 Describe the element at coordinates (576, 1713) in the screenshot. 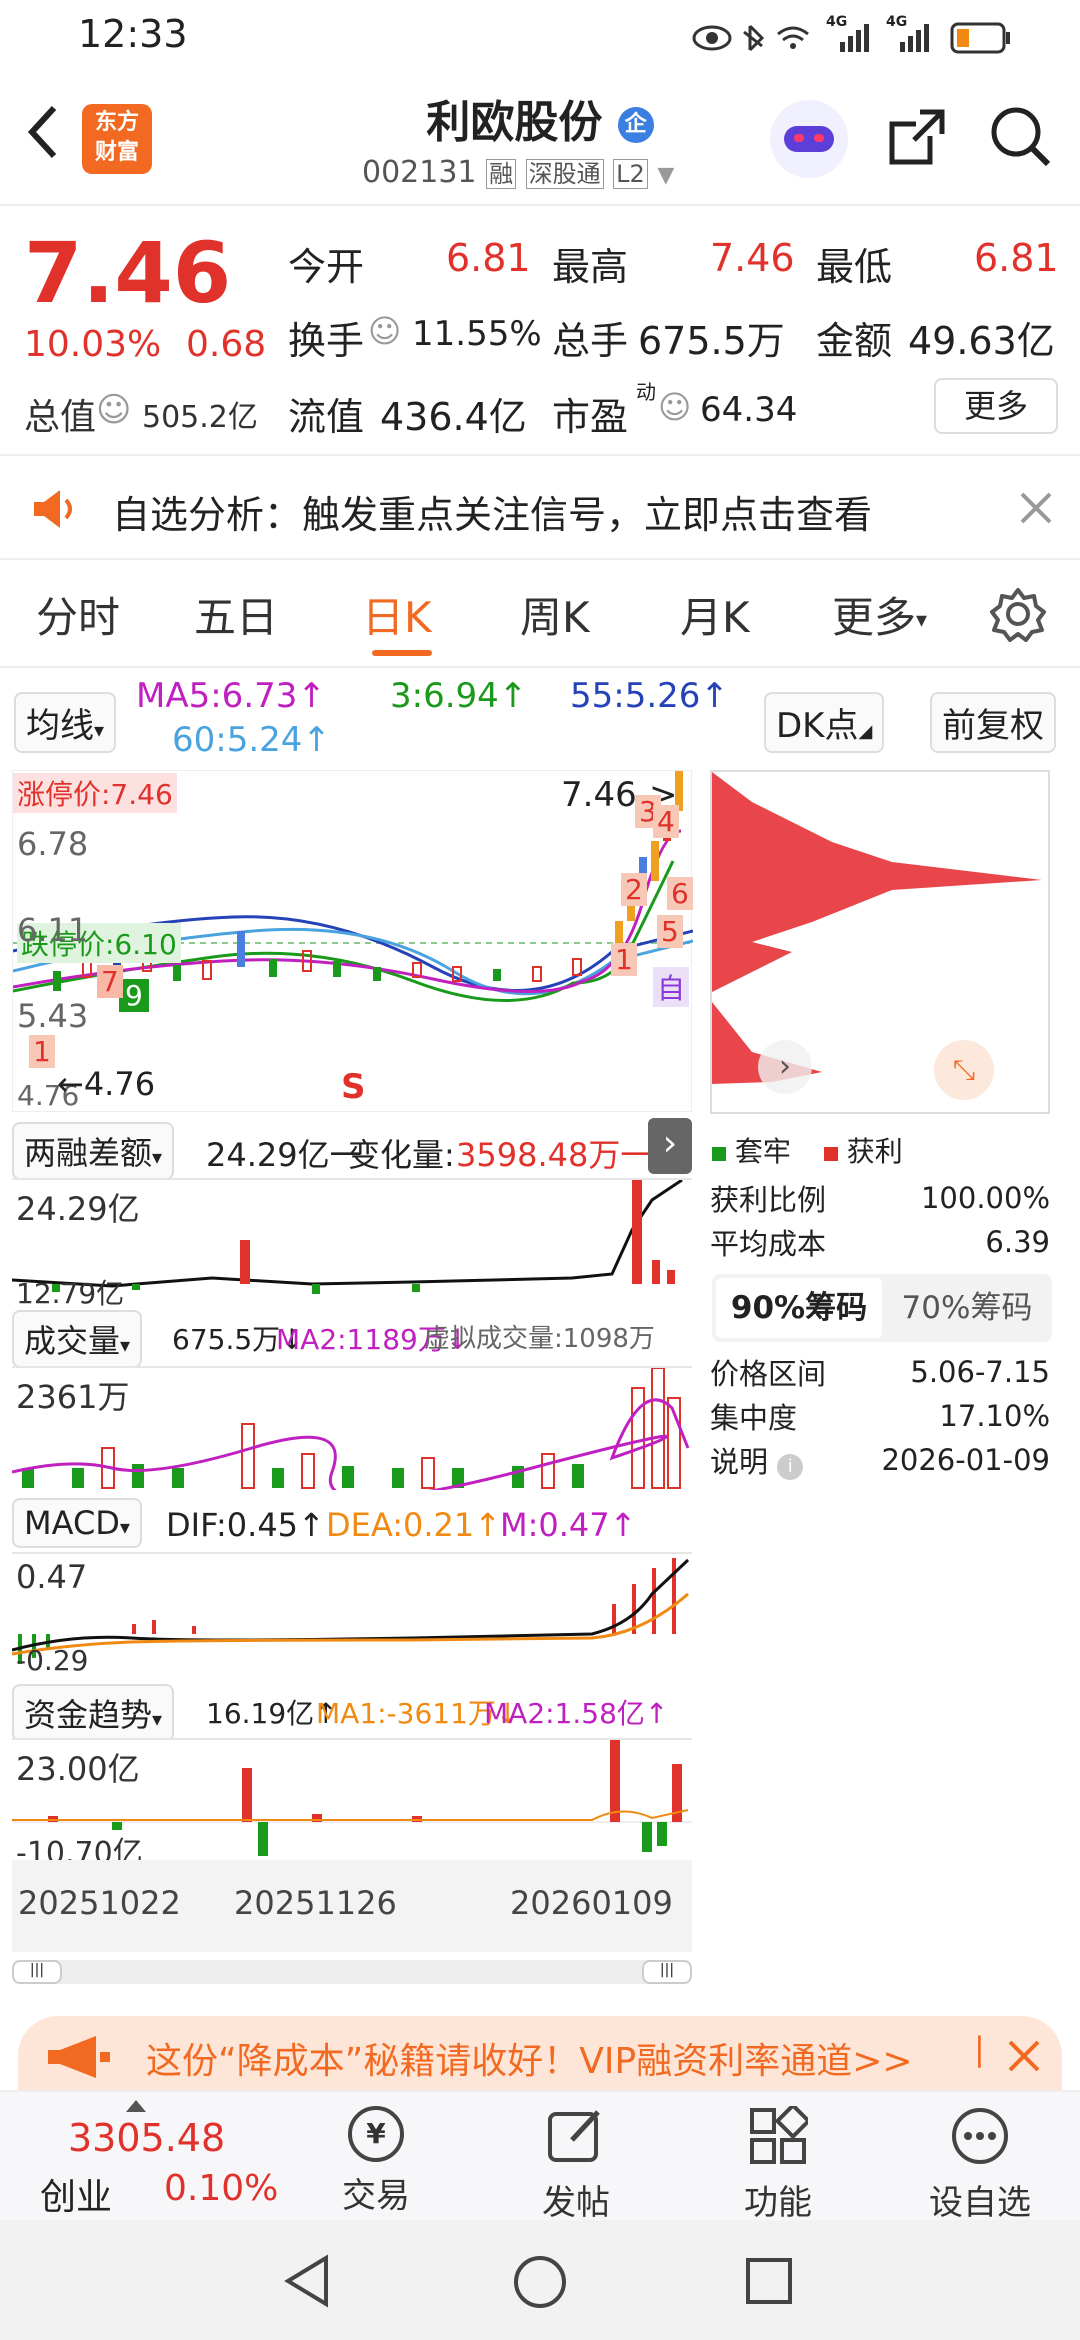

I see `fund-ma2: MA2:1.58亿↑` at that location.